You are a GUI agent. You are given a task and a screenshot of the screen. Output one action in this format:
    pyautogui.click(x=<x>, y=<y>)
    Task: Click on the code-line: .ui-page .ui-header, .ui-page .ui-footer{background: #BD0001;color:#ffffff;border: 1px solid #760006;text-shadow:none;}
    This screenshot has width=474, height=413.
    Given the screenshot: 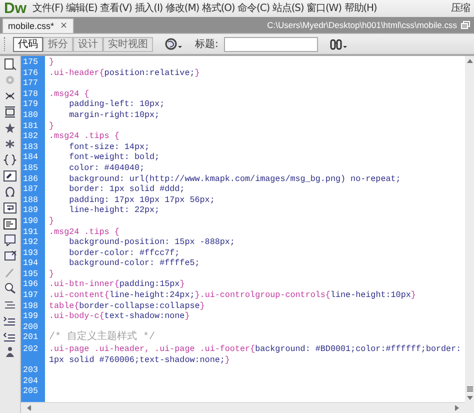 What is the action you would take?
    pyautogui.click(x=255, y=355)
    